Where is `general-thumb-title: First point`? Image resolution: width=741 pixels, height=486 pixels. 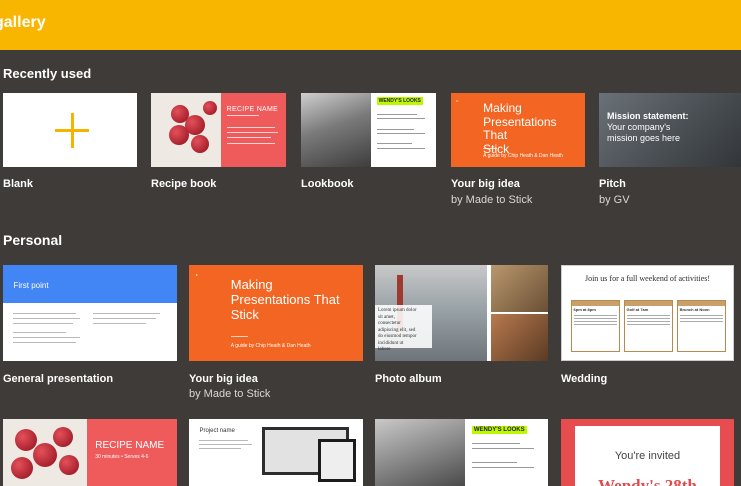 general-thumb-title: First point is located at coordinates (31, 286).